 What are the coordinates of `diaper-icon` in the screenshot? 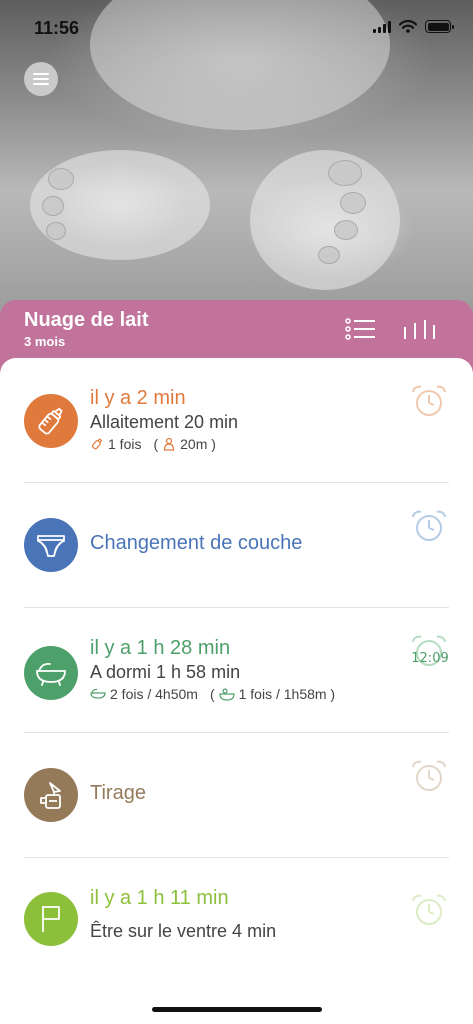 It's located at (51, 545).